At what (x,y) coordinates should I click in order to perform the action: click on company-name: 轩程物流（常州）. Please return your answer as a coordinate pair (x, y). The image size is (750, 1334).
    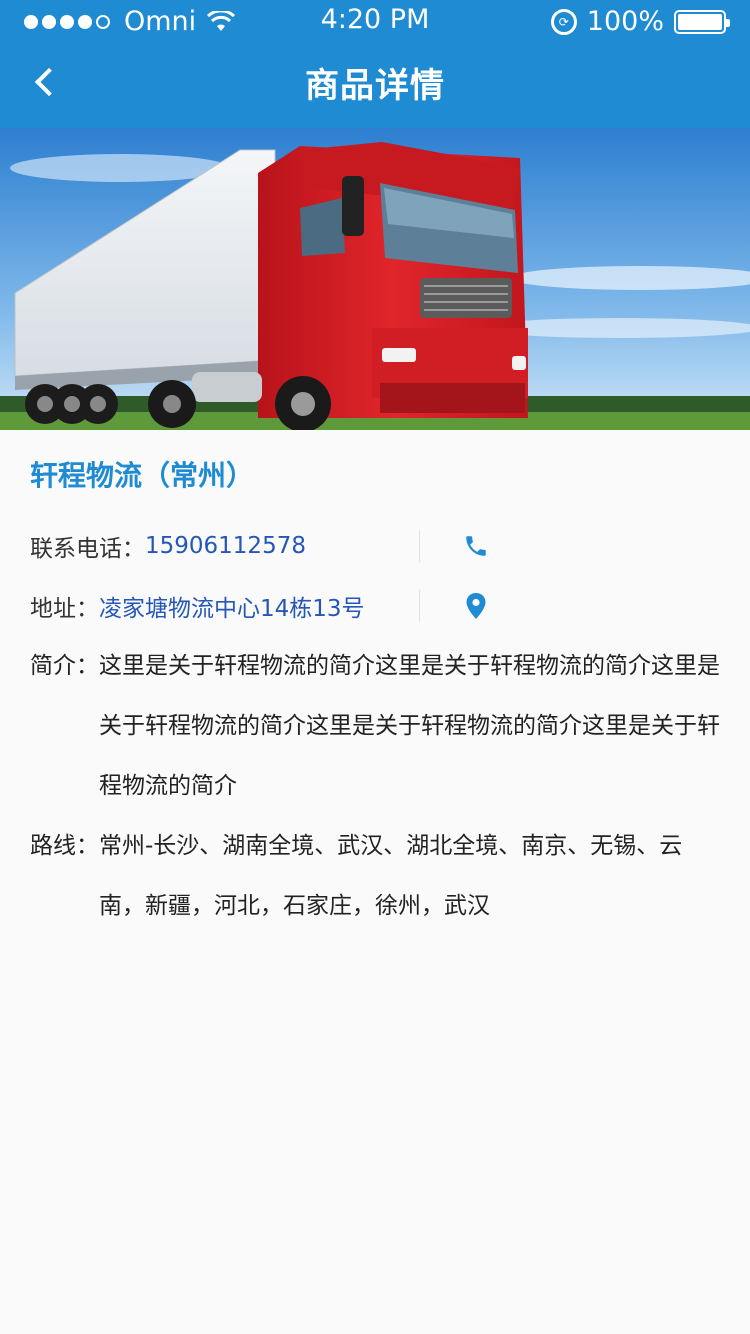
    Looking at the image, I should click on (142, 475).